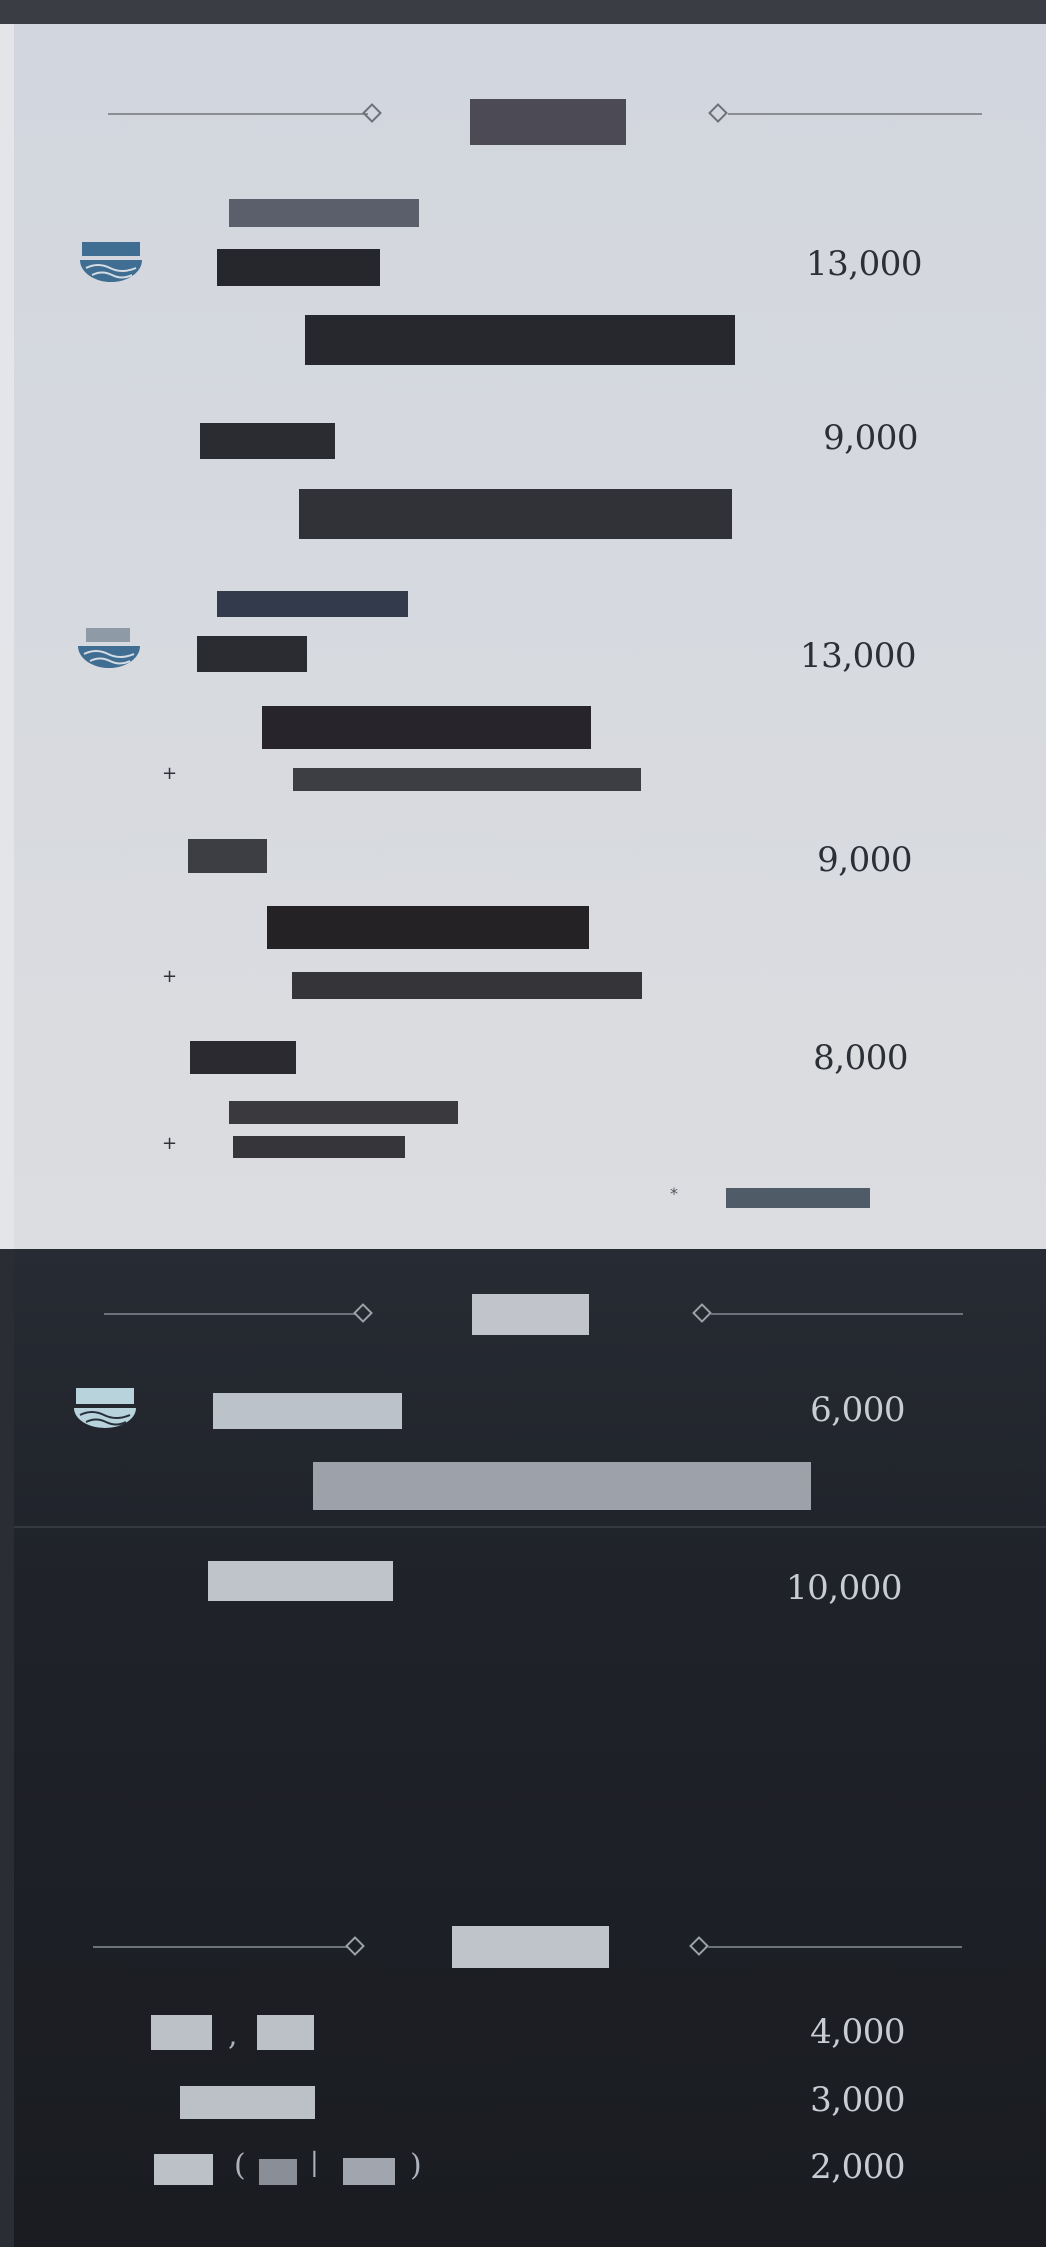 The width and height of the screenshot is (1046, 2247). What do you see at coordinates (674, 1193) in the screenshot?
I see `footnote-mark: *` at bounding box center [674, 1193].